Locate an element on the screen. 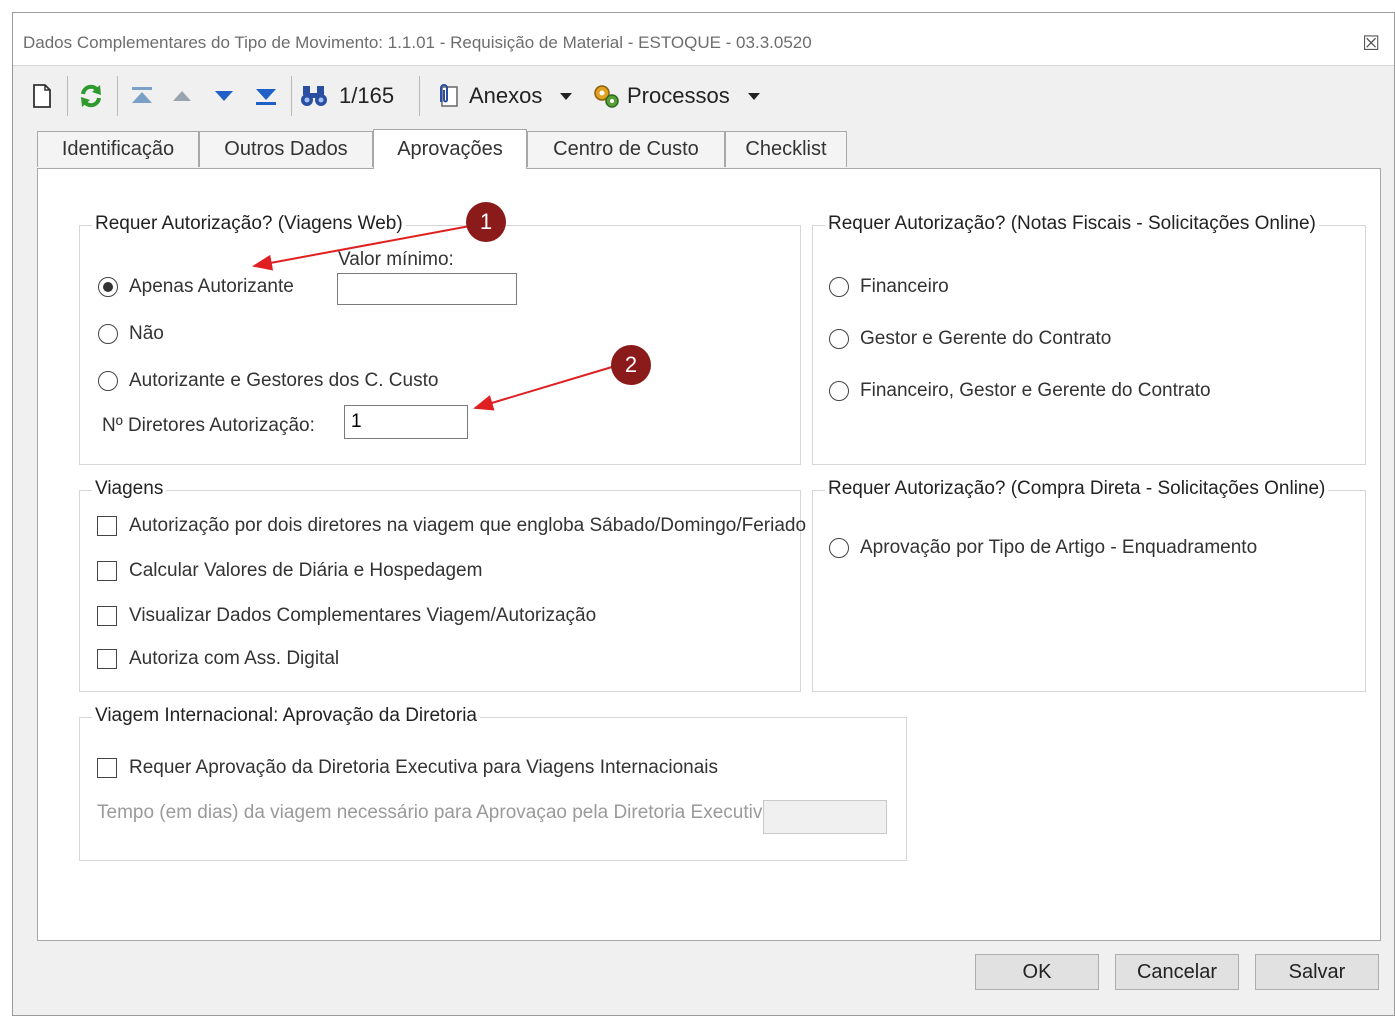 The width and height of the screenshot is (1395, 1016). last-record-button is located at coordinates (266, 96).